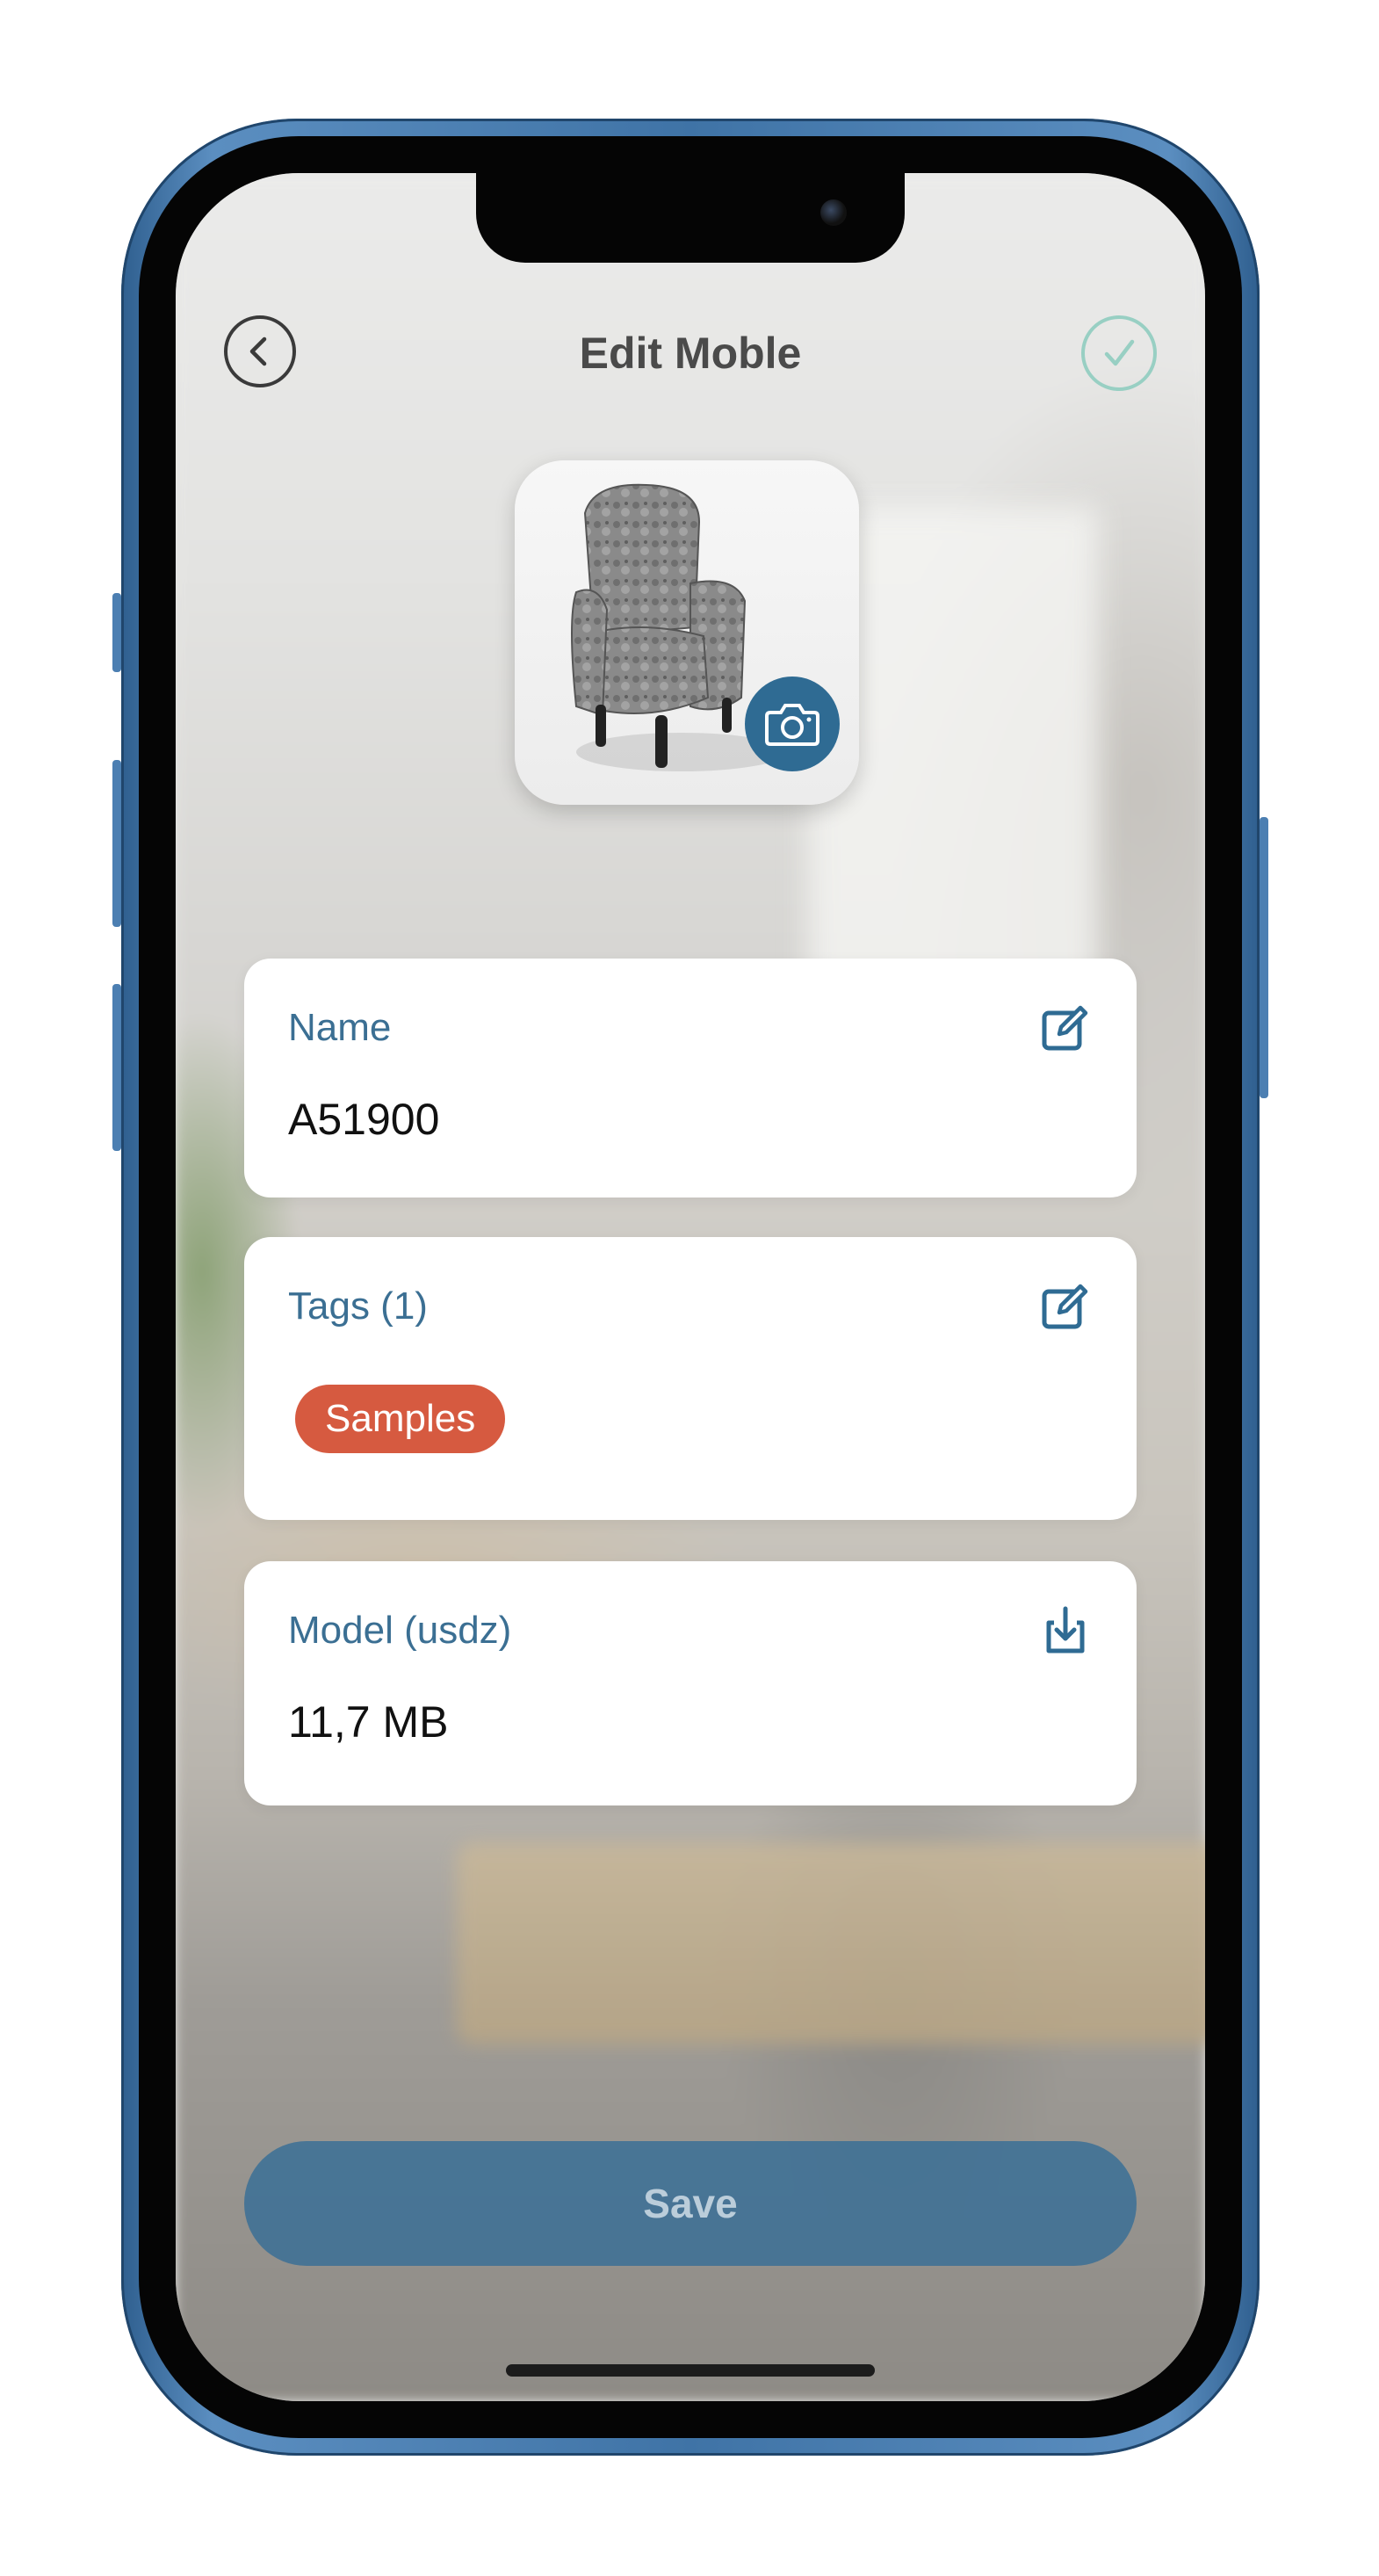 This screenshot has width=1379, height=2576. I want to click on notch, so click(690, 218).